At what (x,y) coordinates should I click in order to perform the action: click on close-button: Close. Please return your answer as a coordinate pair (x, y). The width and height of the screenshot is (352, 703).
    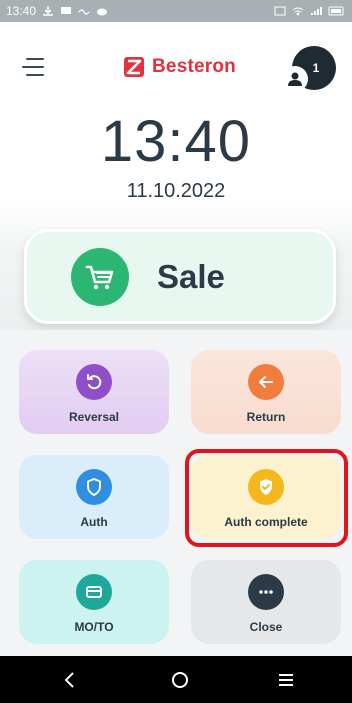
    Looking at the image, I should click on (266, 602).